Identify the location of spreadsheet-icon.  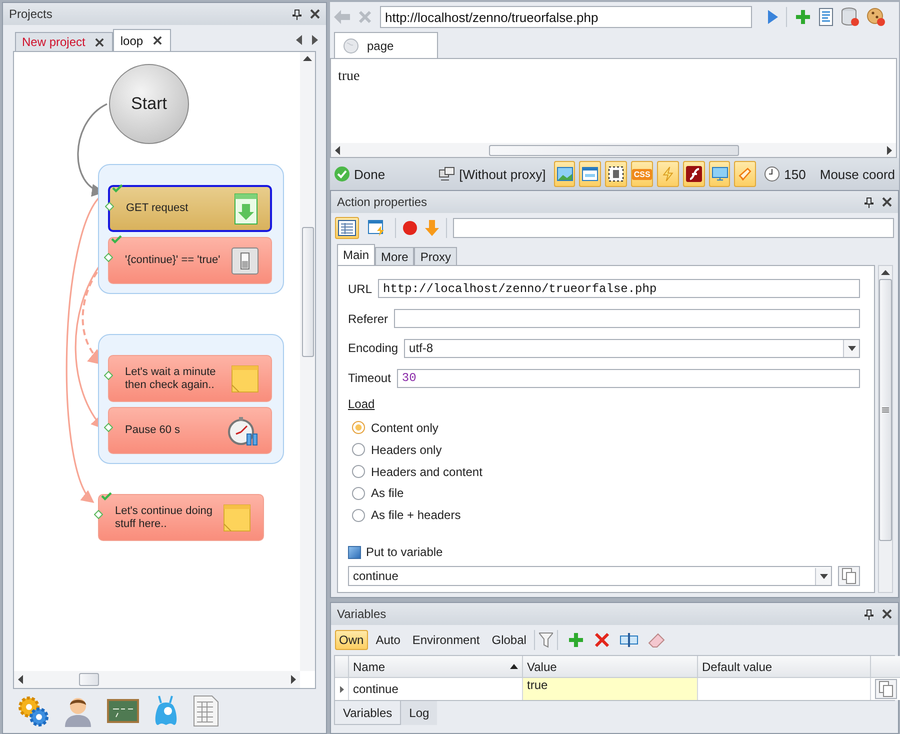
(206, 711).